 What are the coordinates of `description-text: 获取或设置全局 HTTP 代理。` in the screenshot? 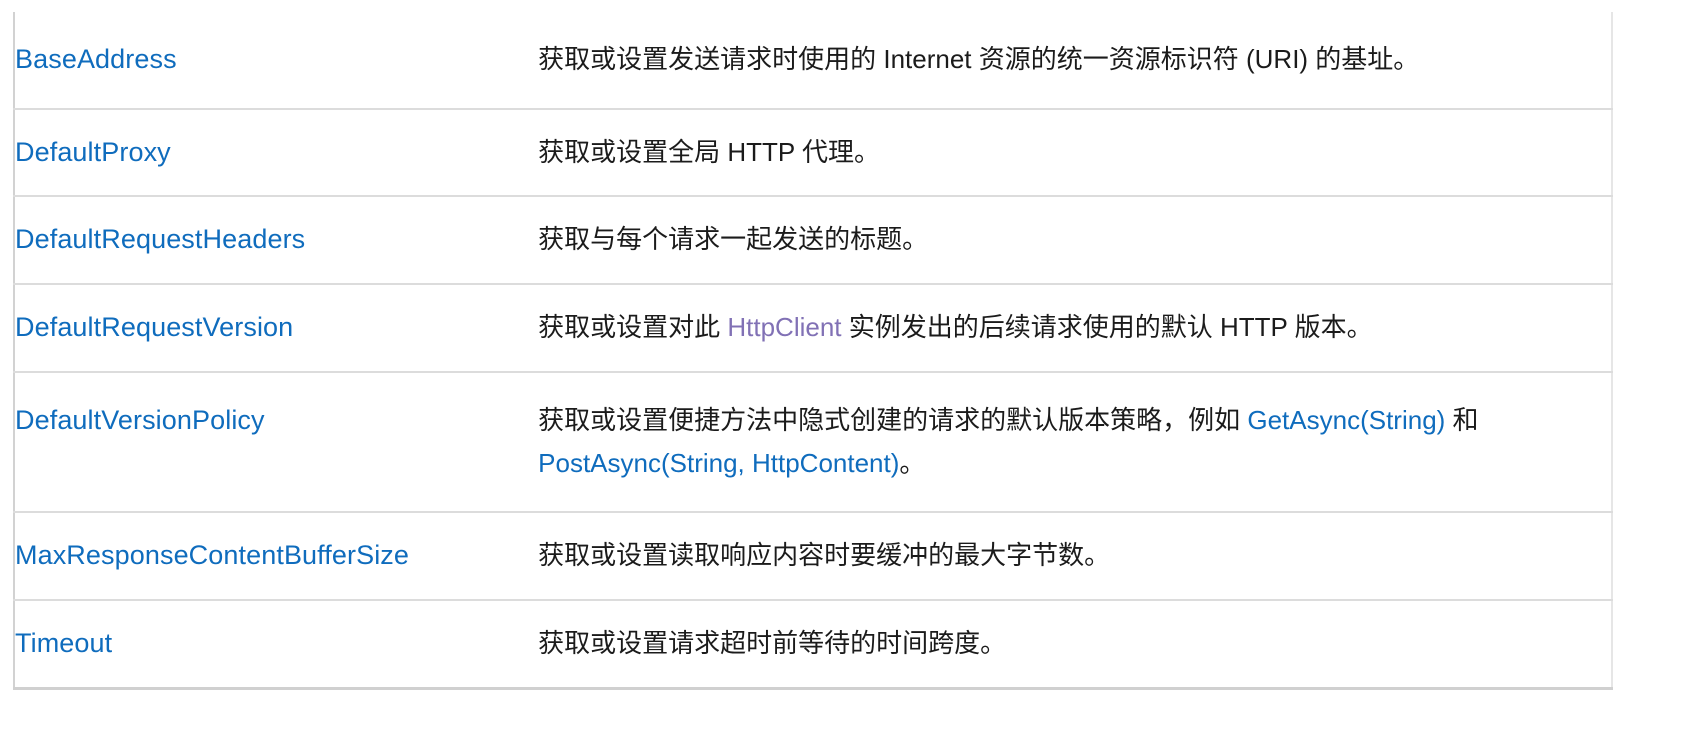 It's located at (709, 151).